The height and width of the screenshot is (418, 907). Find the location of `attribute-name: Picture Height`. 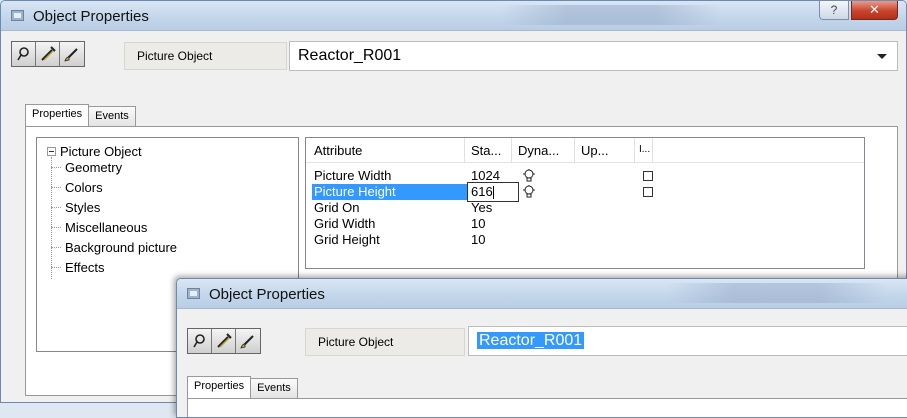

attribute-name: Picture Height is located at coordinates (392, 192).